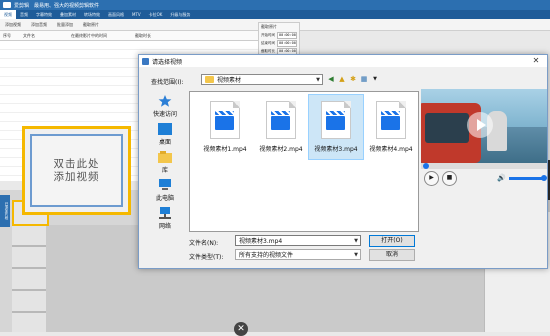  I want to click on play-icon: ▶, so click(431, 178).